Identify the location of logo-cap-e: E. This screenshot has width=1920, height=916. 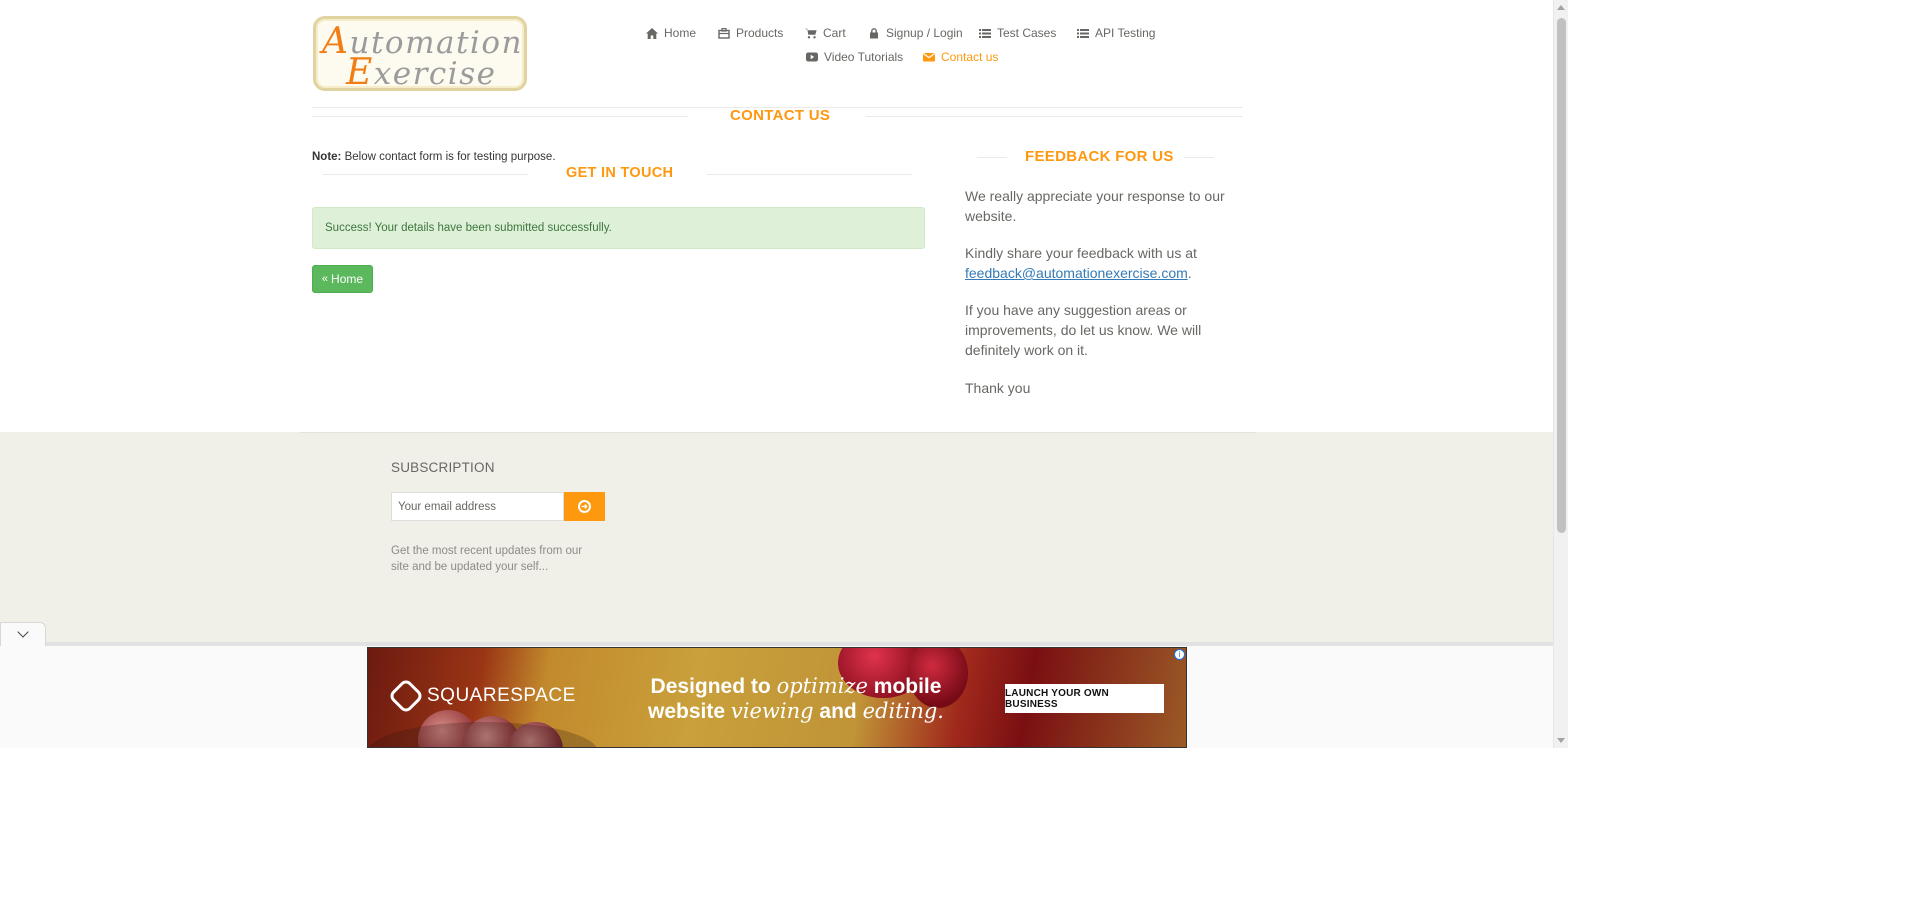
(360, 72).